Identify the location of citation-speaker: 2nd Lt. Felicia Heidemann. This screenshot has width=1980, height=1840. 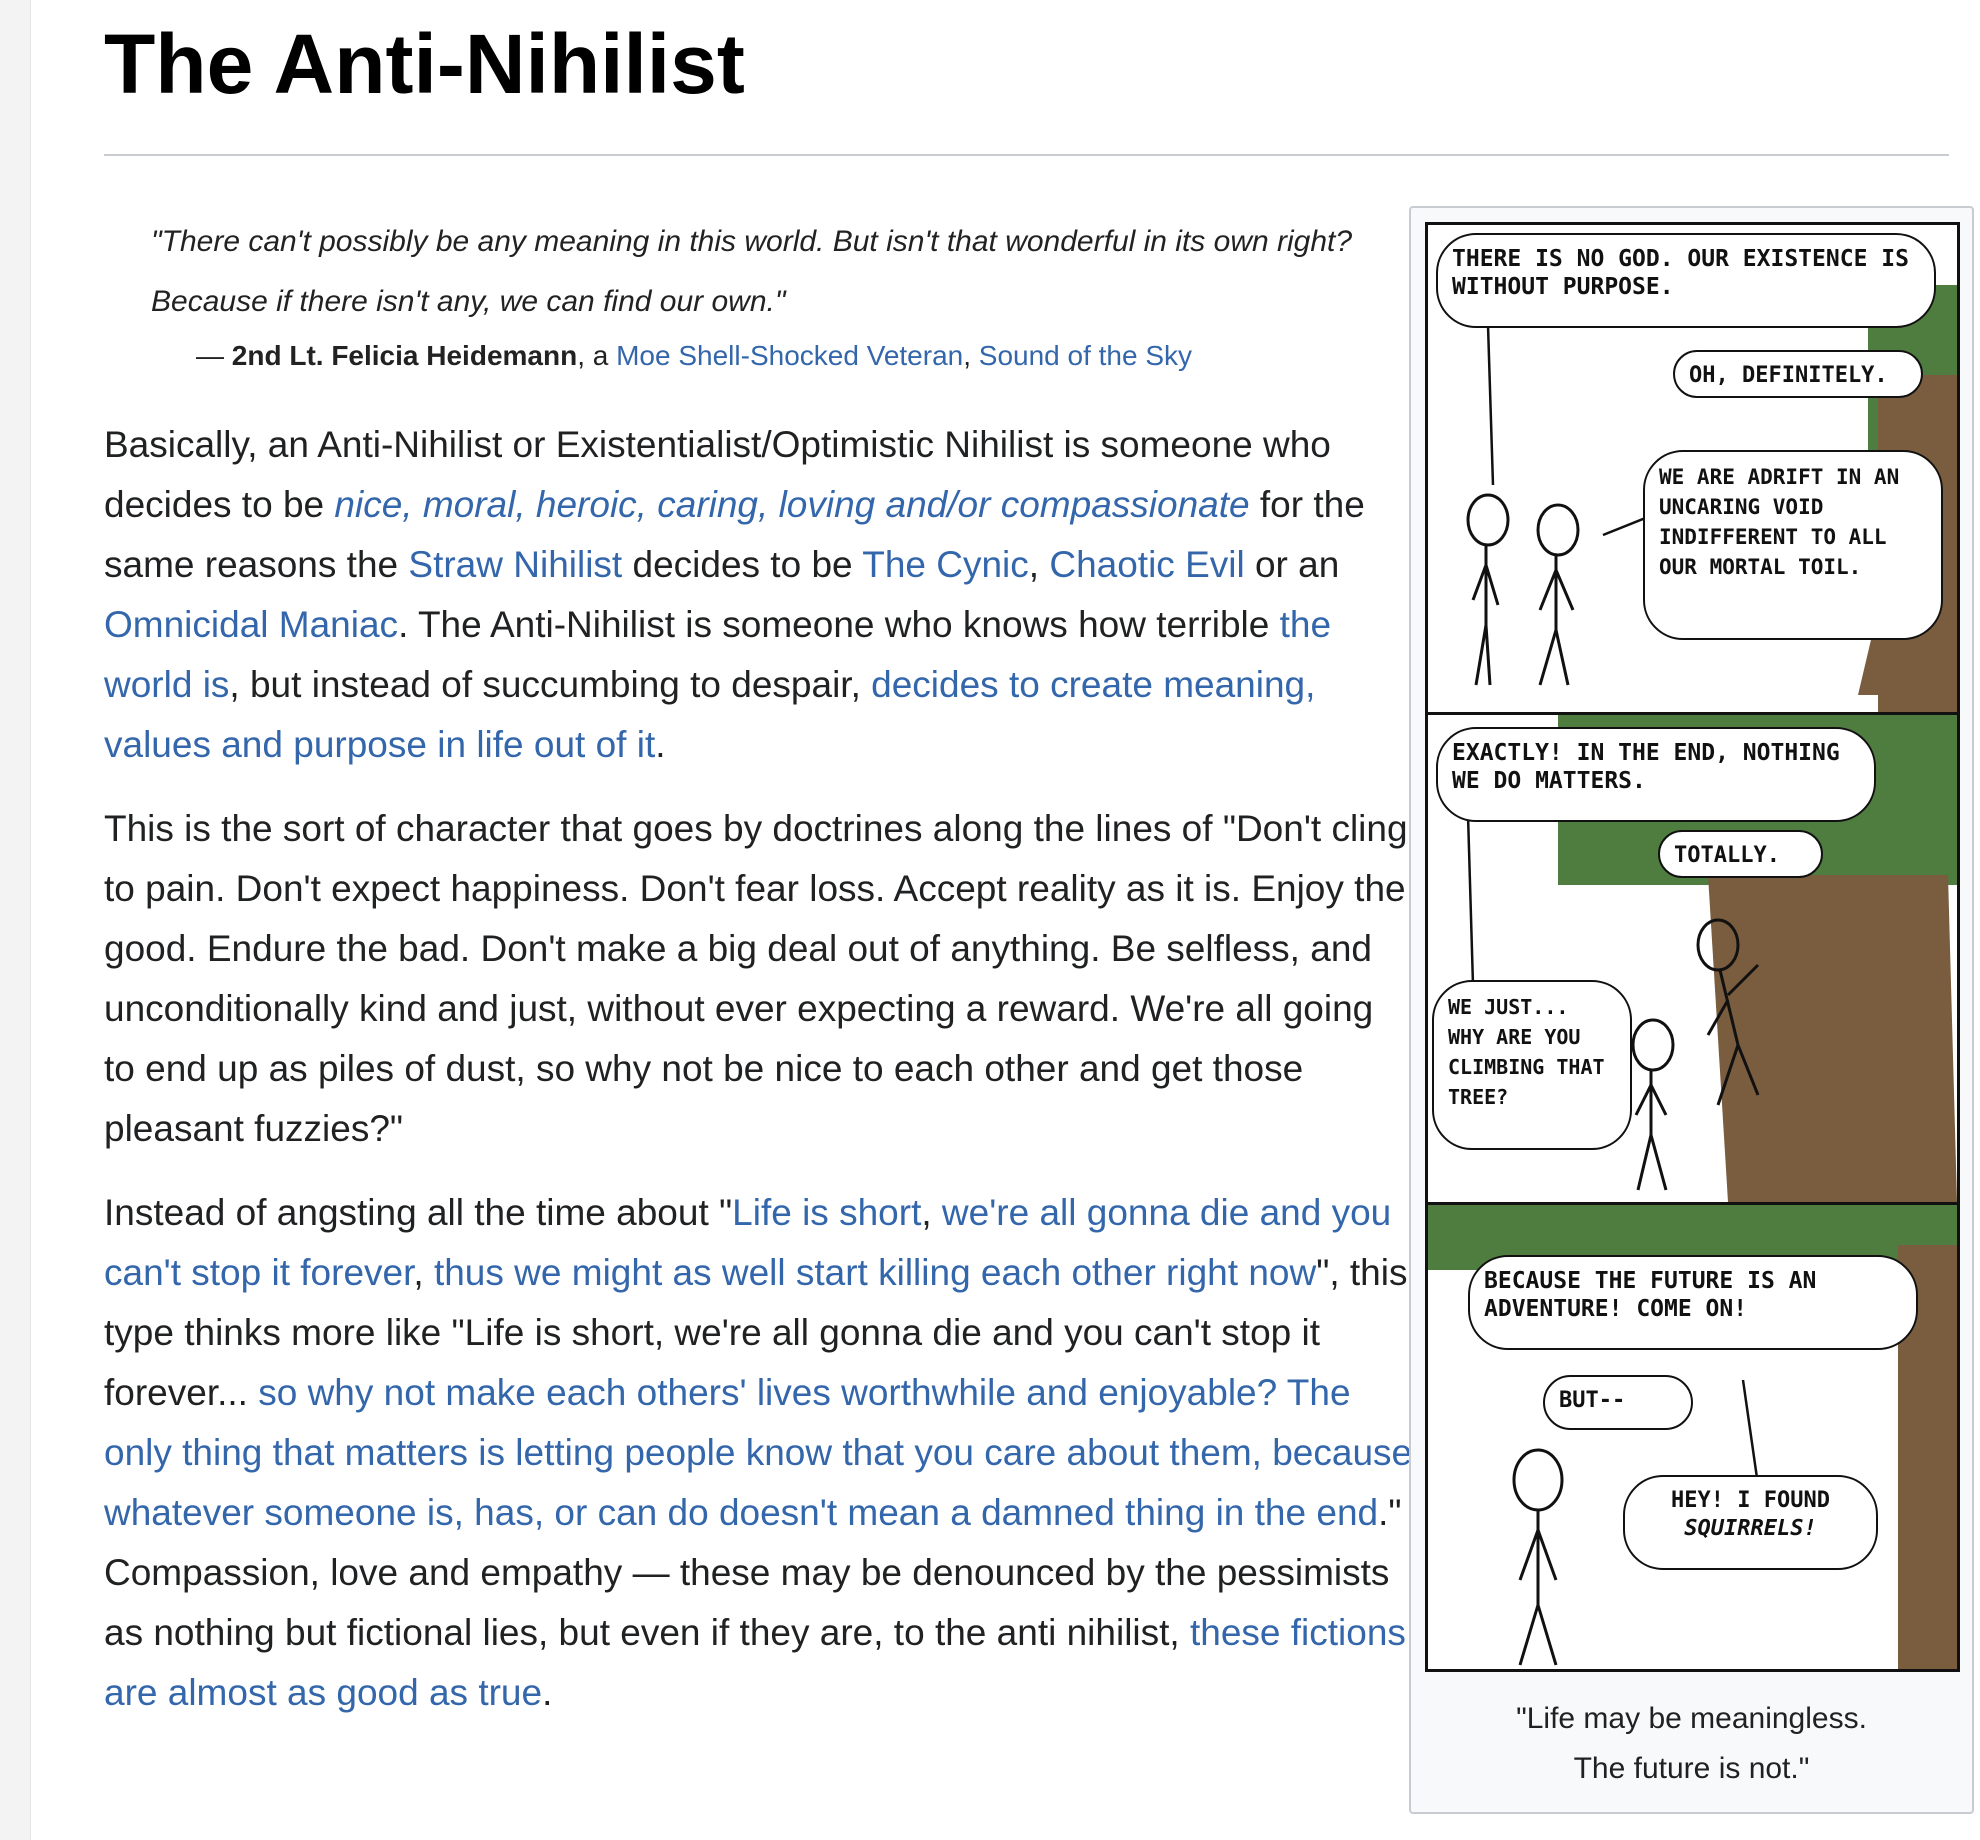
(404, 355).